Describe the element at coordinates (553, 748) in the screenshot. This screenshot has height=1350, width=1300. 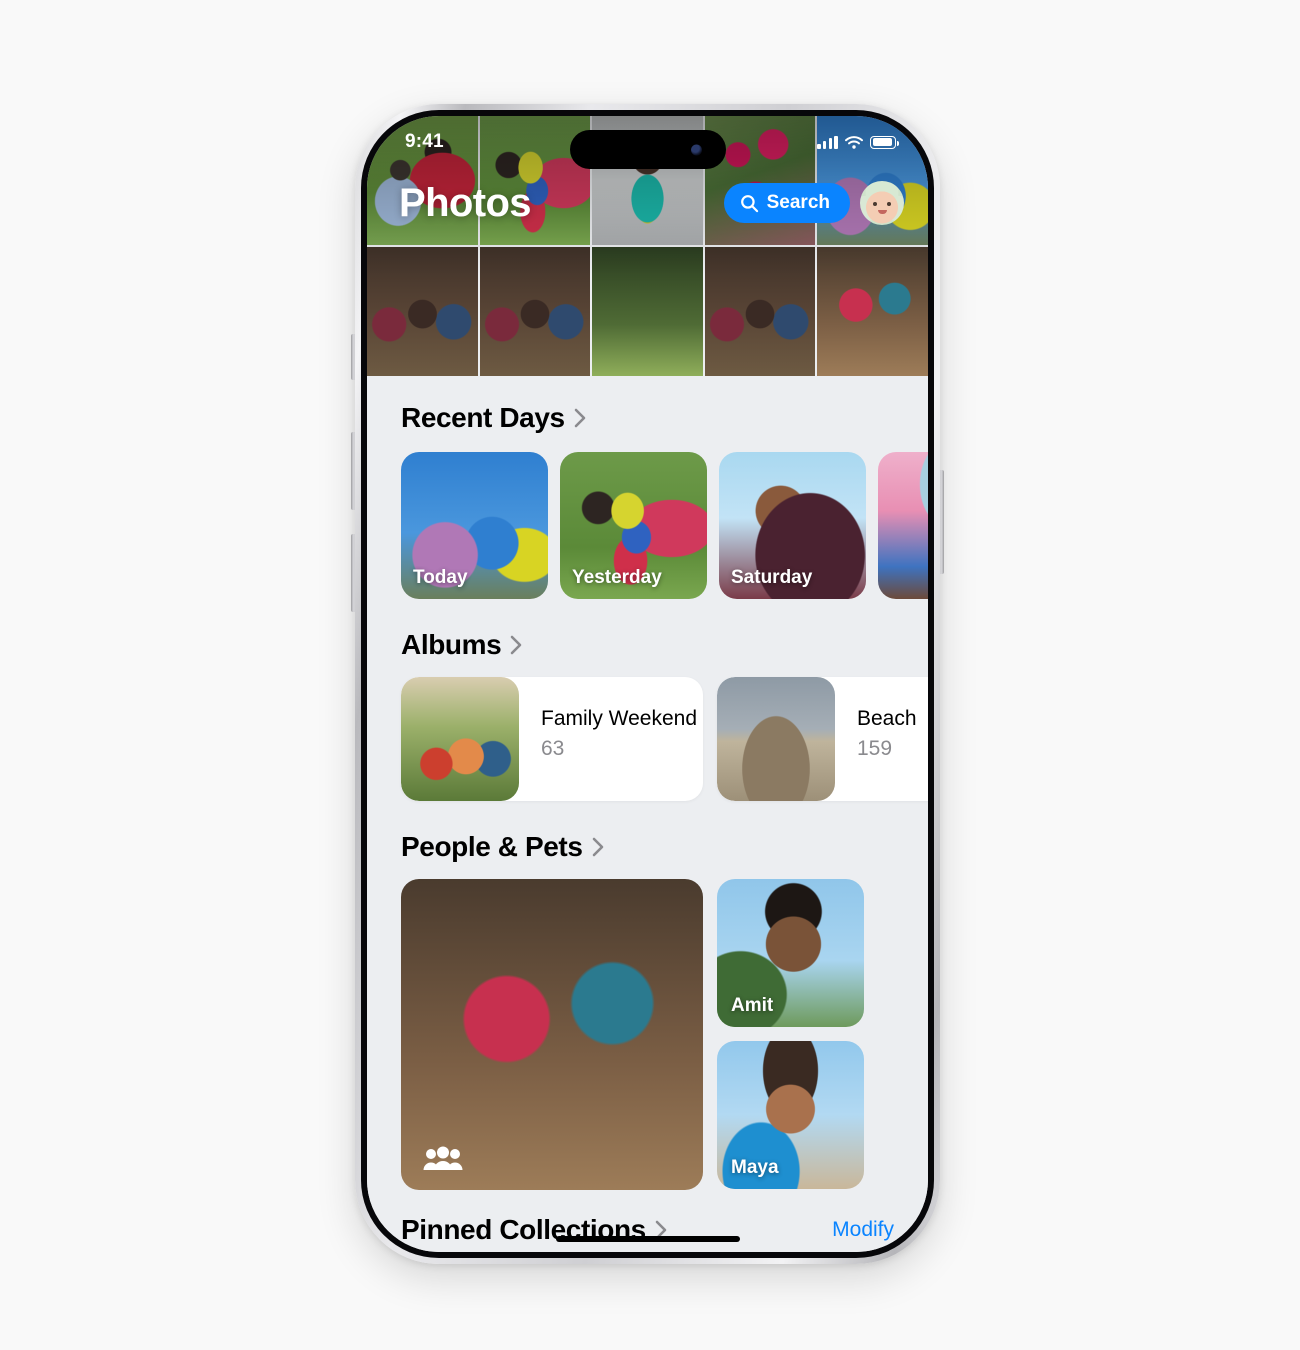
I see `album-count: 63` at that location.